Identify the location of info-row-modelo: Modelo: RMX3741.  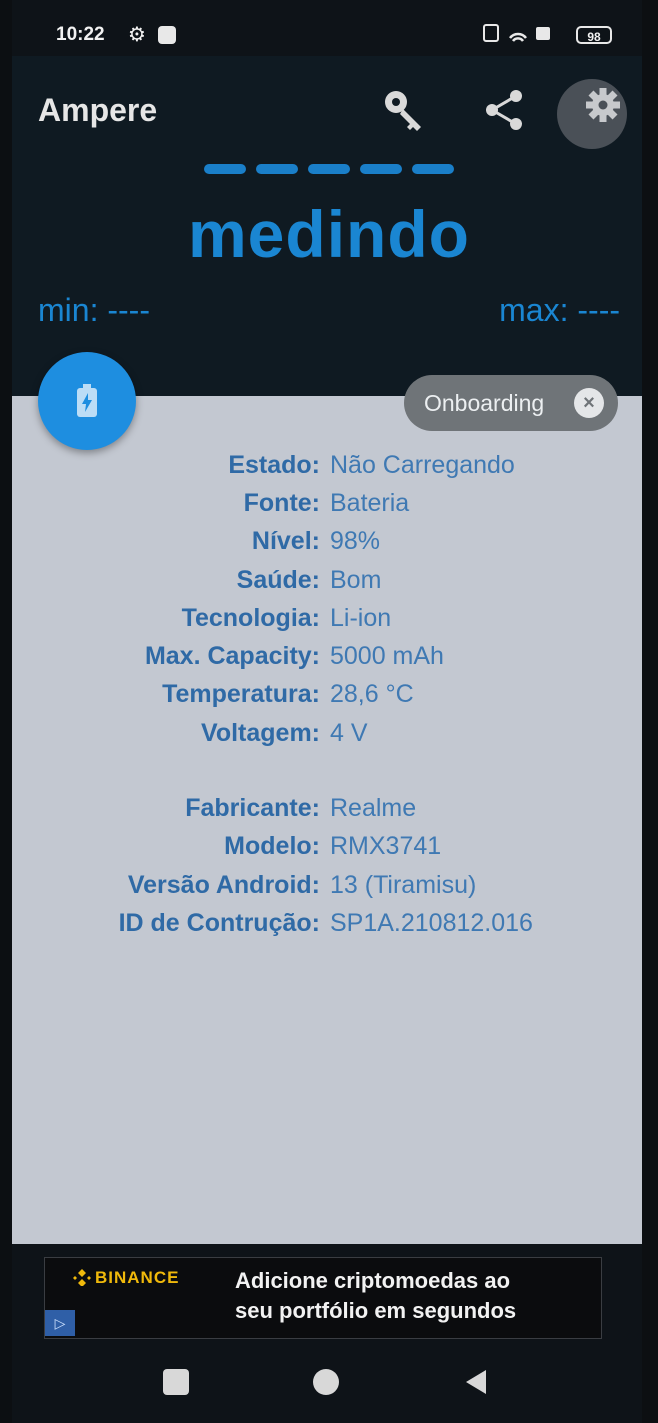
(327, 847).